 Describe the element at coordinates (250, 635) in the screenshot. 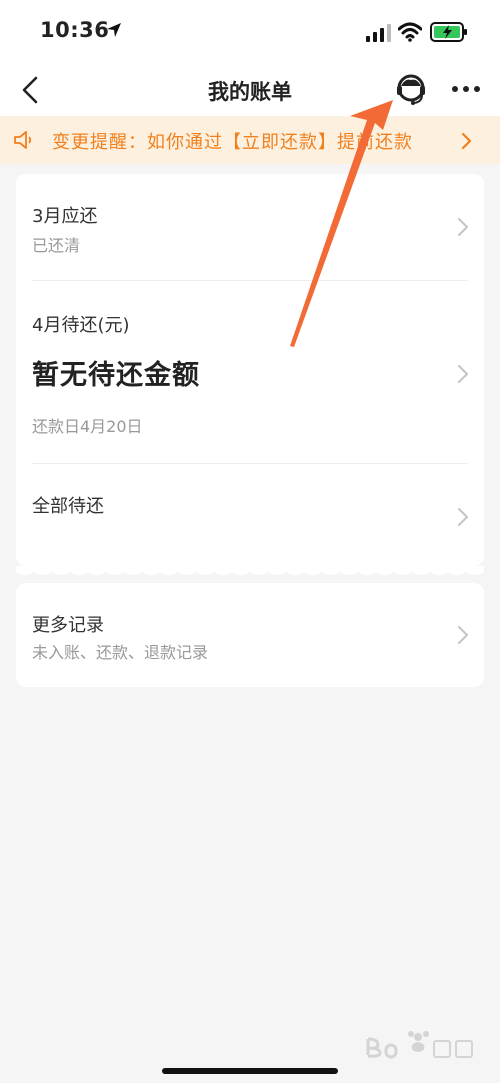

I see `more-records-card: 更多记录 未入账、还款、退款记录` at that location.